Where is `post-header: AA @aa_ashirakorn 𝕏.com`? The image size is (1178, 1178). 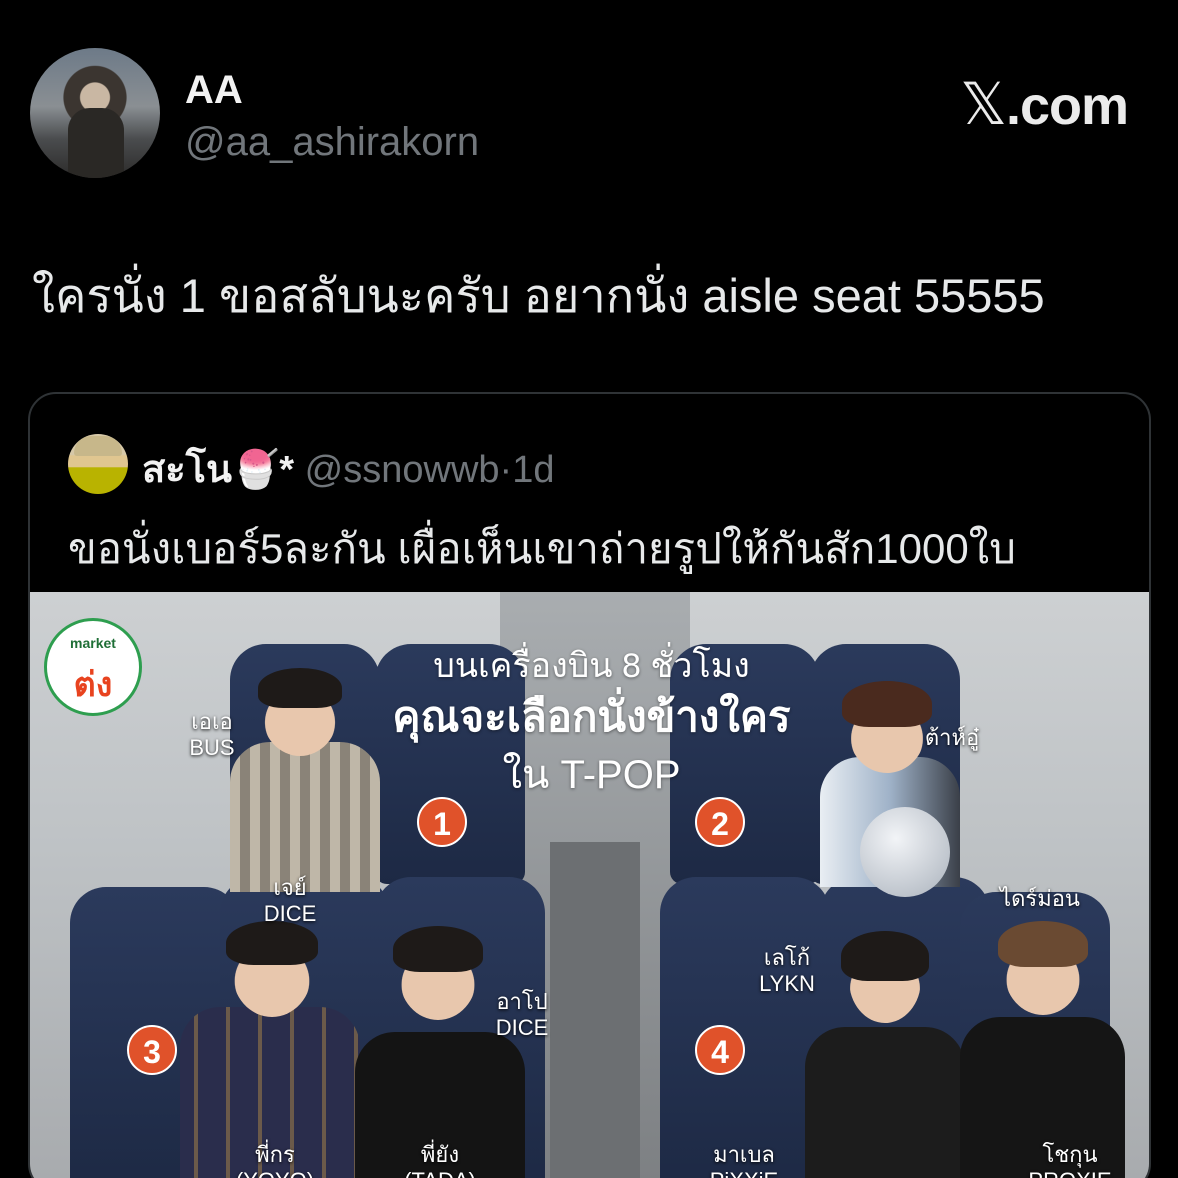
post-header: AA @aa_ashirakorn 𝕏.com is located at coordinates (590, 118).